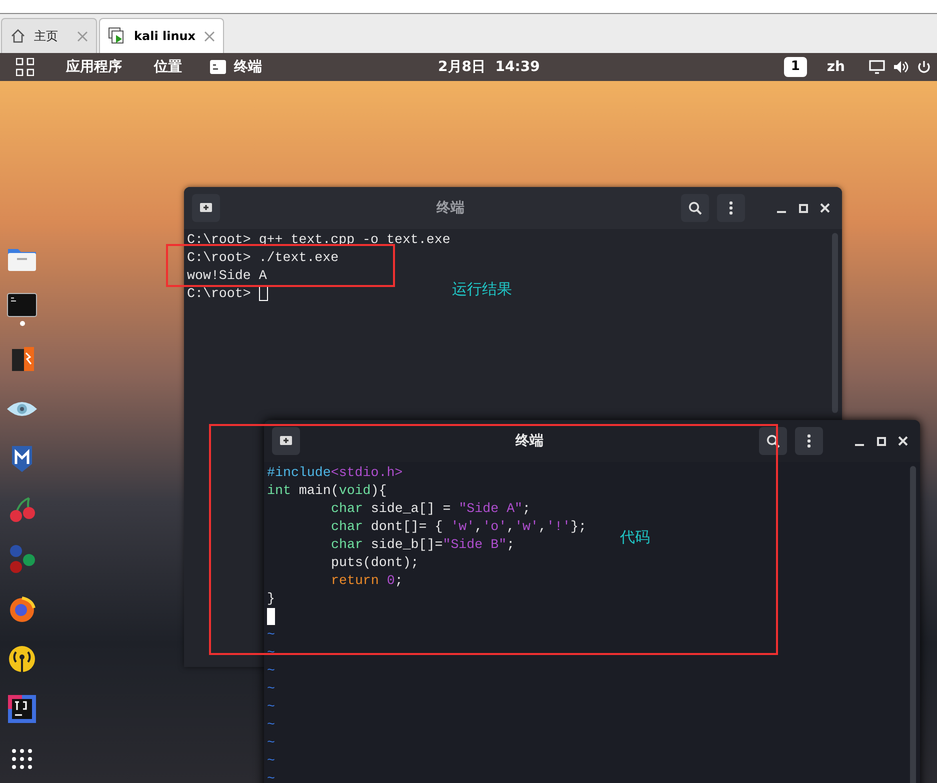 Image resolution: width=937 pixels, height=783 pixels. I want to click on vm-icon, so click(117, 36).